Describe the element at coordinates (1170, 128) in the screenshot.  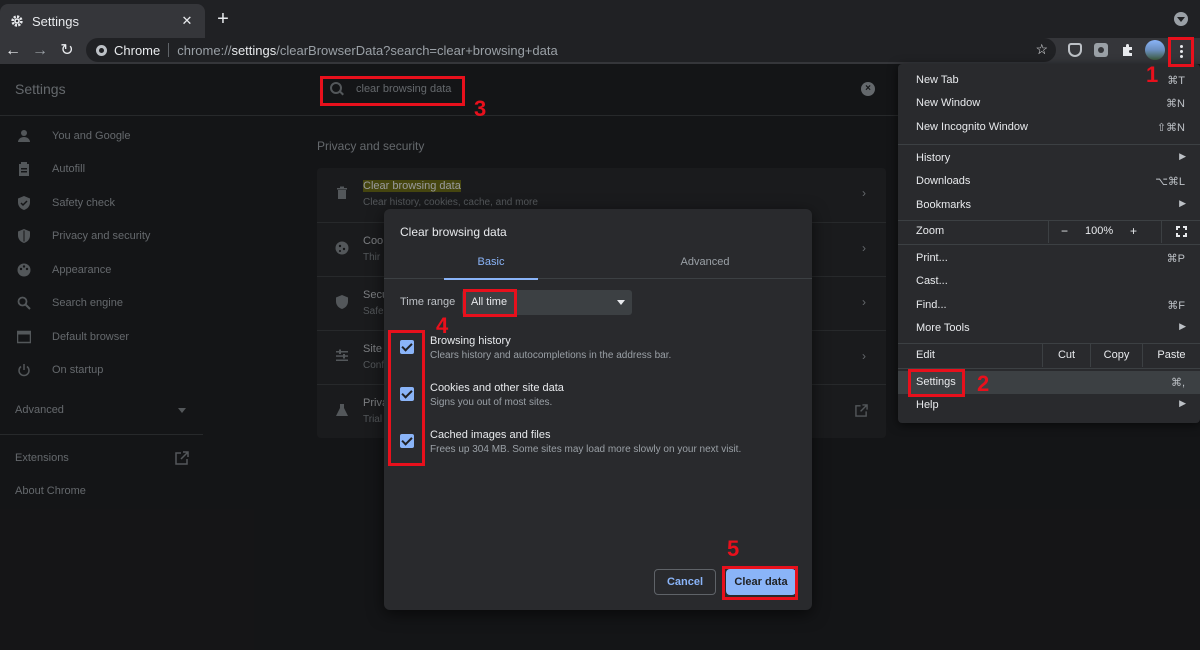
I see `menu-shortcut: ⇧⌘N` at that location.